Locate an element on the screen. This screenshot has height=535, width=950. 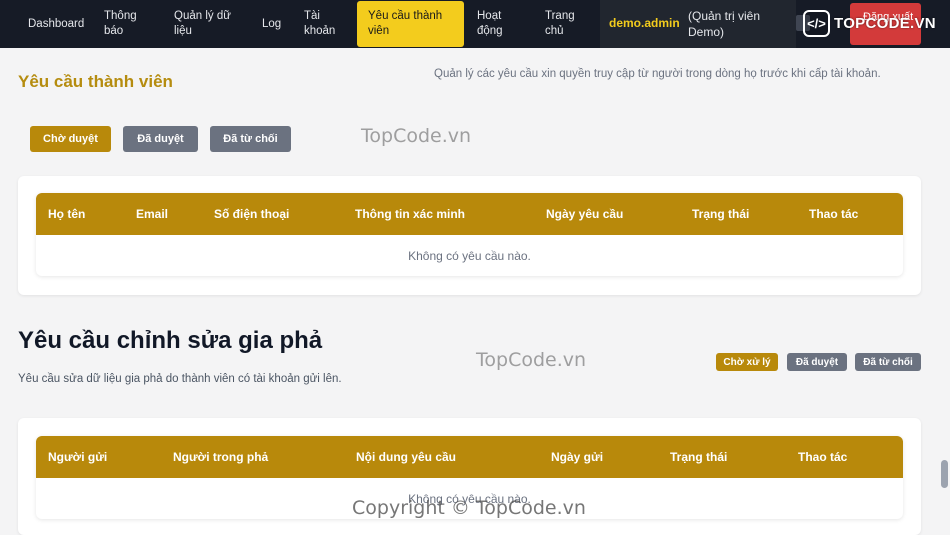
column-header: Người gửi is located at coordinates (78, 457).